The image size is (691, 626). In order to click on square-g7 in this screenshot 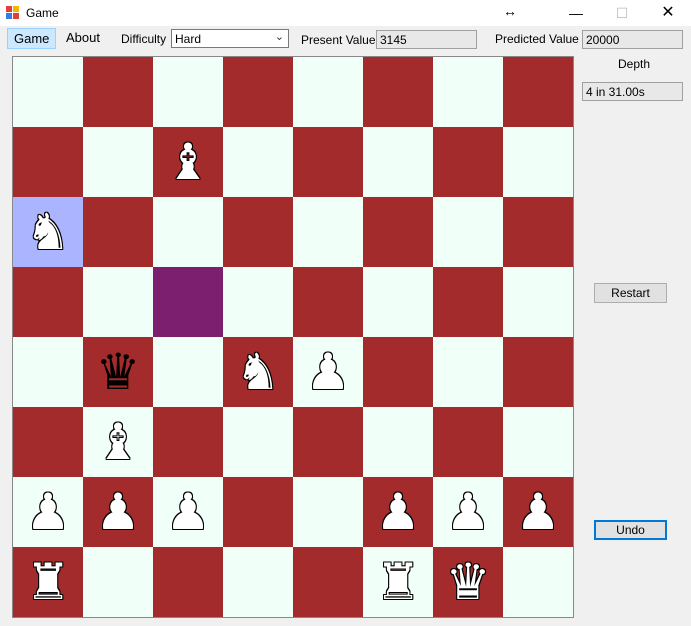, I will do `click(468, 162)`.